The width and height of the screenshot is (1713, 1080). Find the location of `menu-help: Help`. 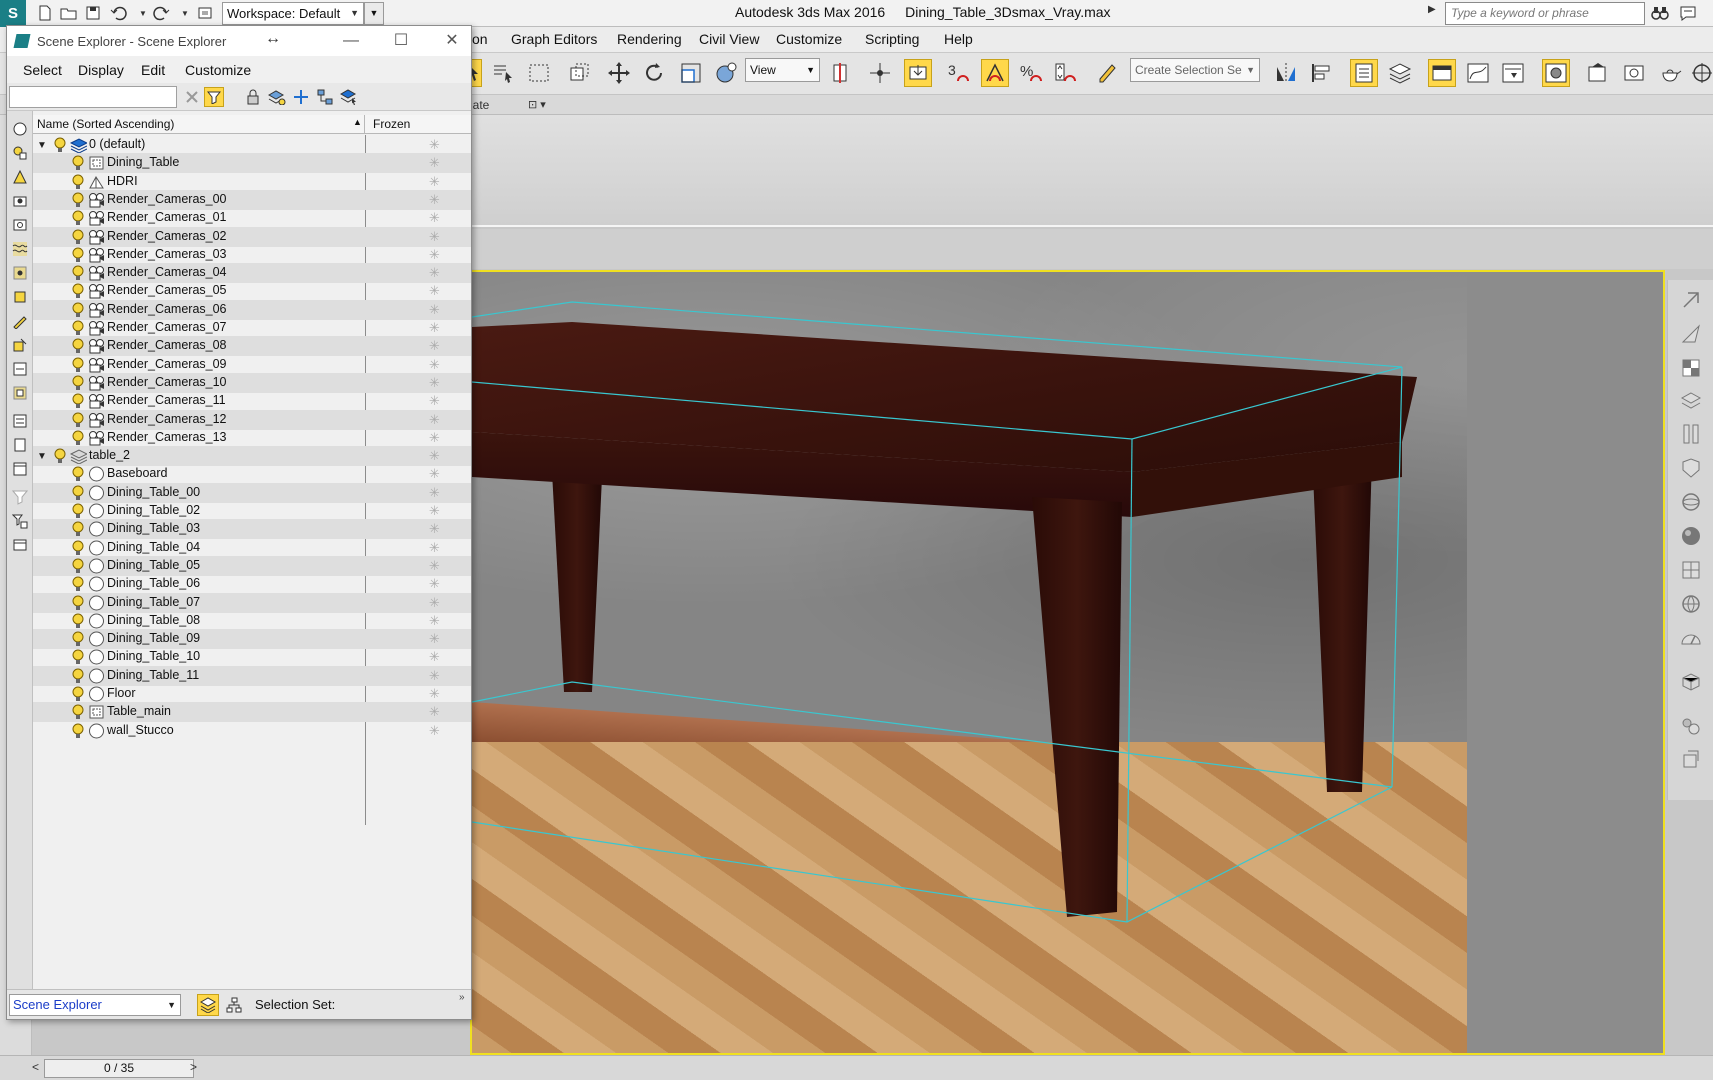

menu-help: Help is located at coordinates (958, 39).